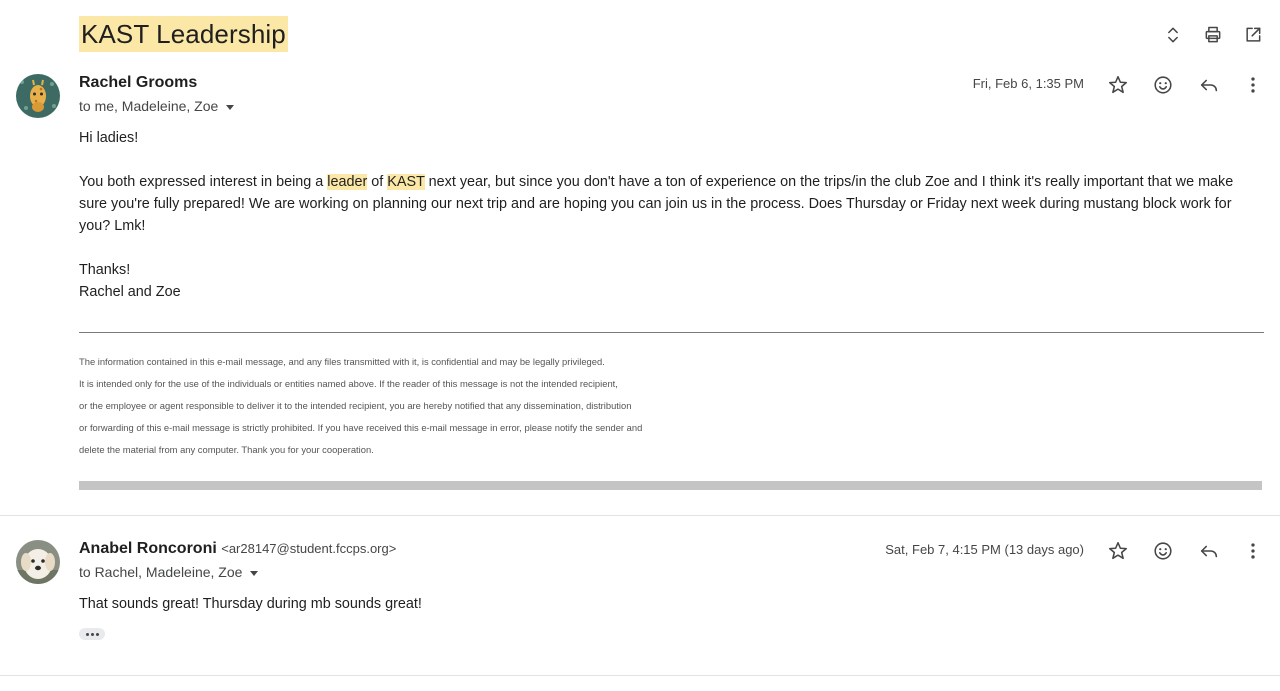 This screenshot has height=691, width=1280. What do you see at coordinates (406, 182) in the screenshot?
I see `highlight-kast: KAST` at bounding box center [406, 182].